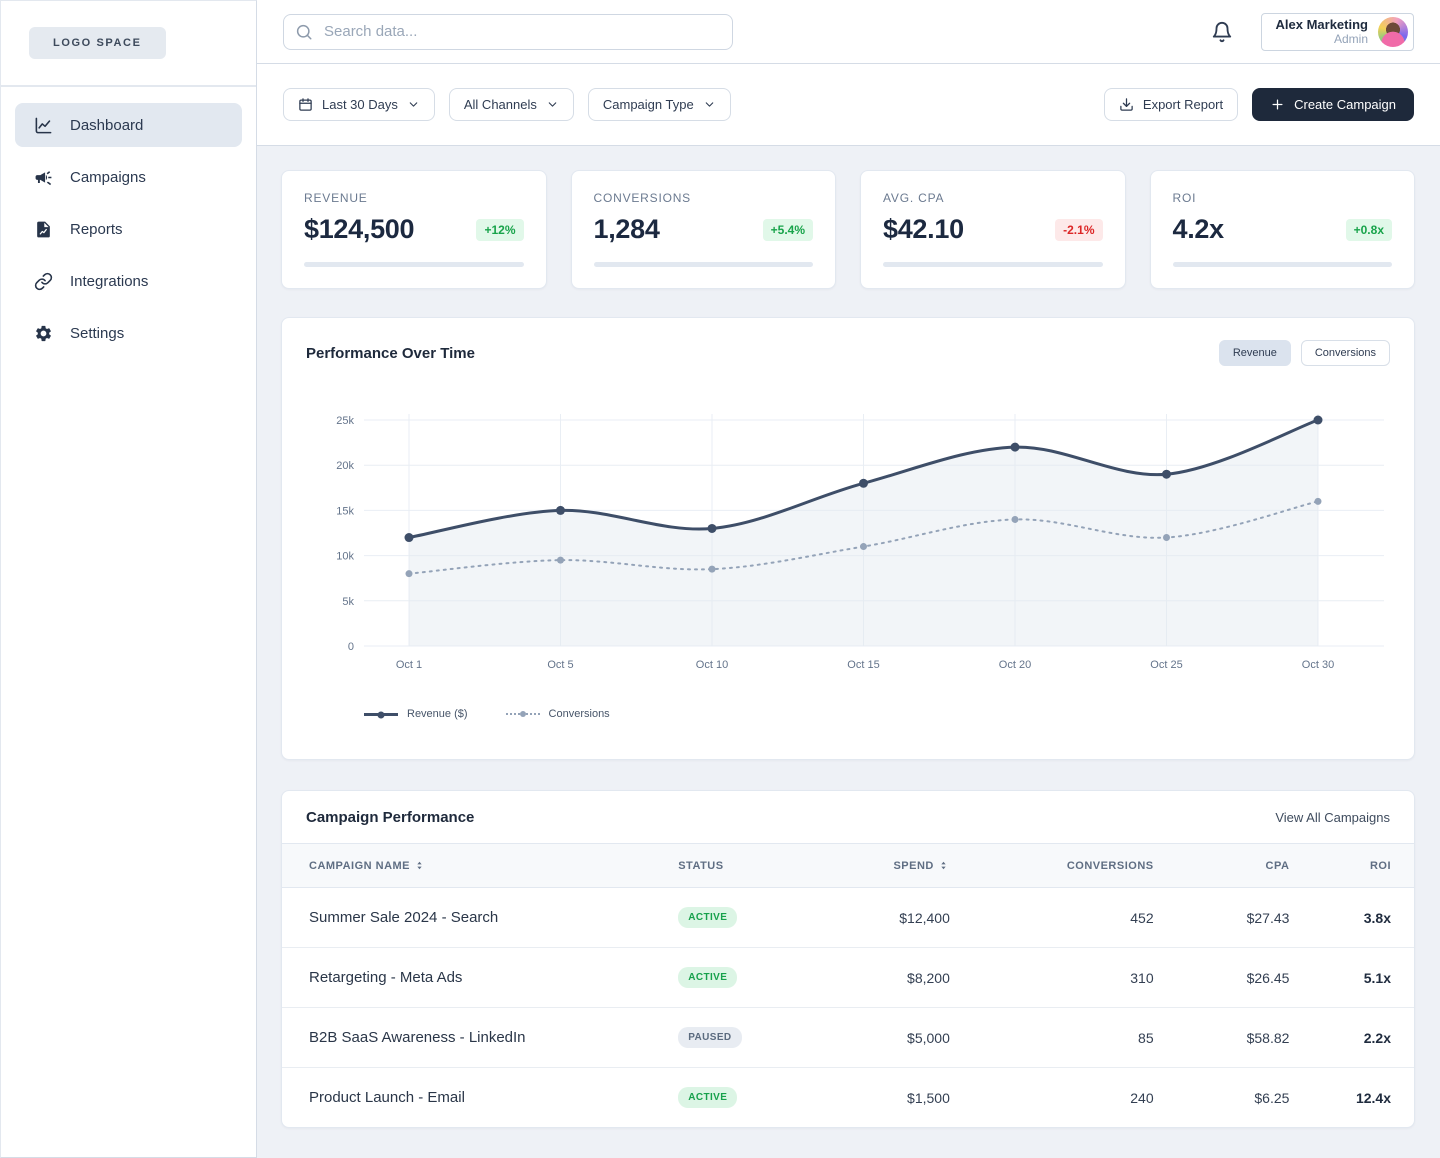 This screenshot has height=1158, width=1440. Describe the element at coordinates (560, 665) in the screenshot. I see `svg-text: Oct 5` at that location.